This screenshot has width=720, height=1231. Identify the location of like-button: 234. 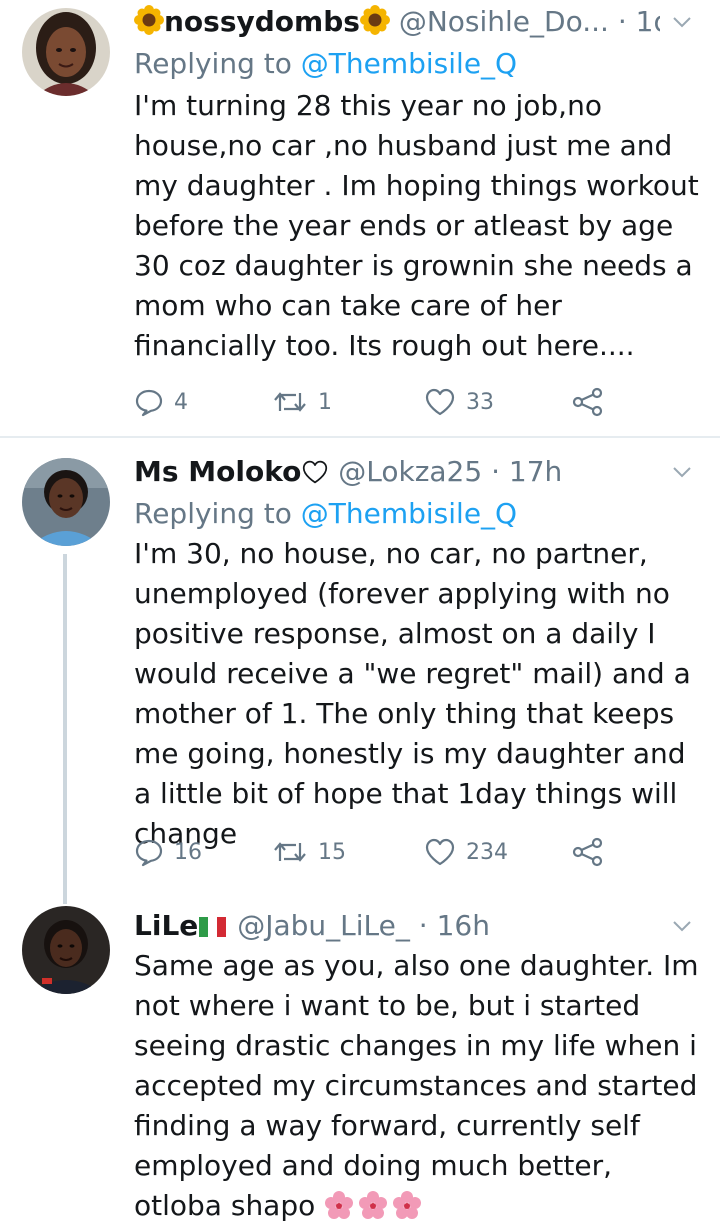
(466, 852).